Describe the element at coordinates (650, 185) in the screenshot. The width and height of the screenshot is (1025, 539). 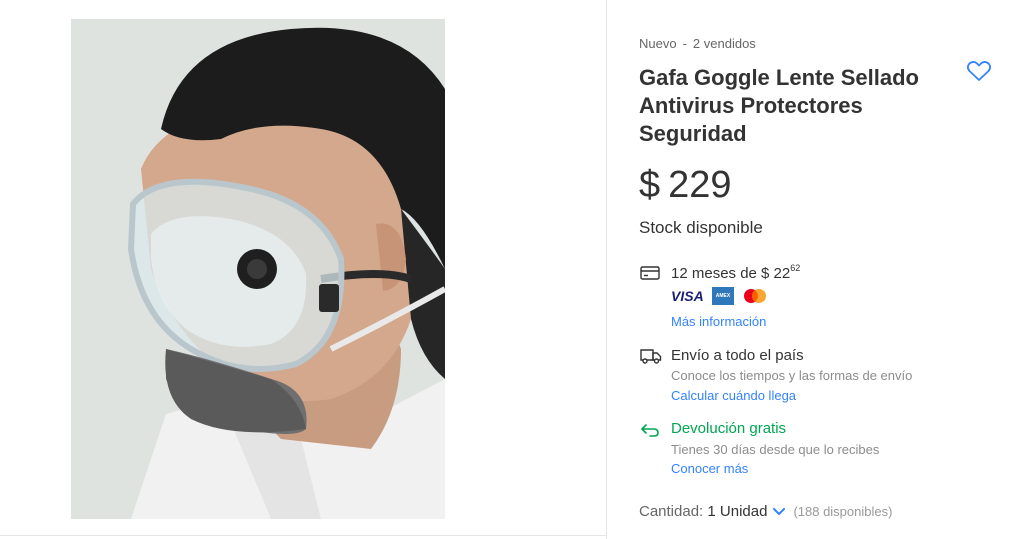
I see `price-currency: $` at that location.